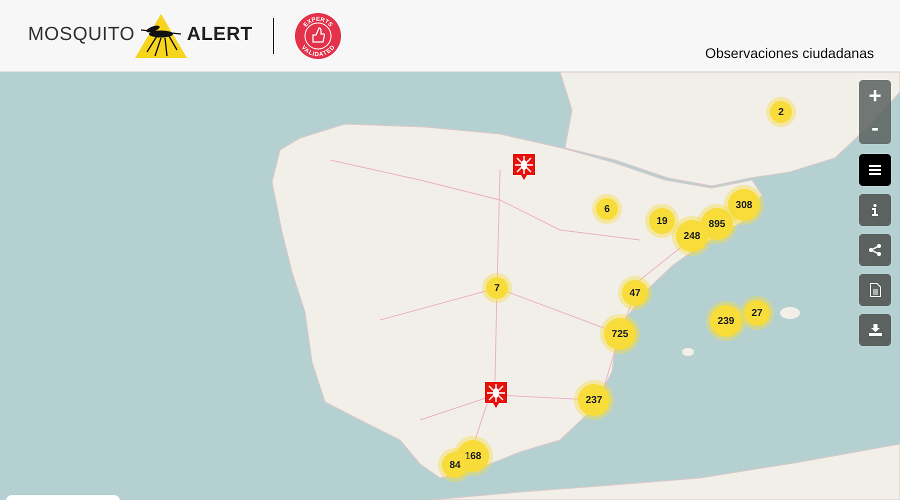  Describe the element at coordinates (219, 35) in the screenshot. I see `logo-text: ALERT` at that location.